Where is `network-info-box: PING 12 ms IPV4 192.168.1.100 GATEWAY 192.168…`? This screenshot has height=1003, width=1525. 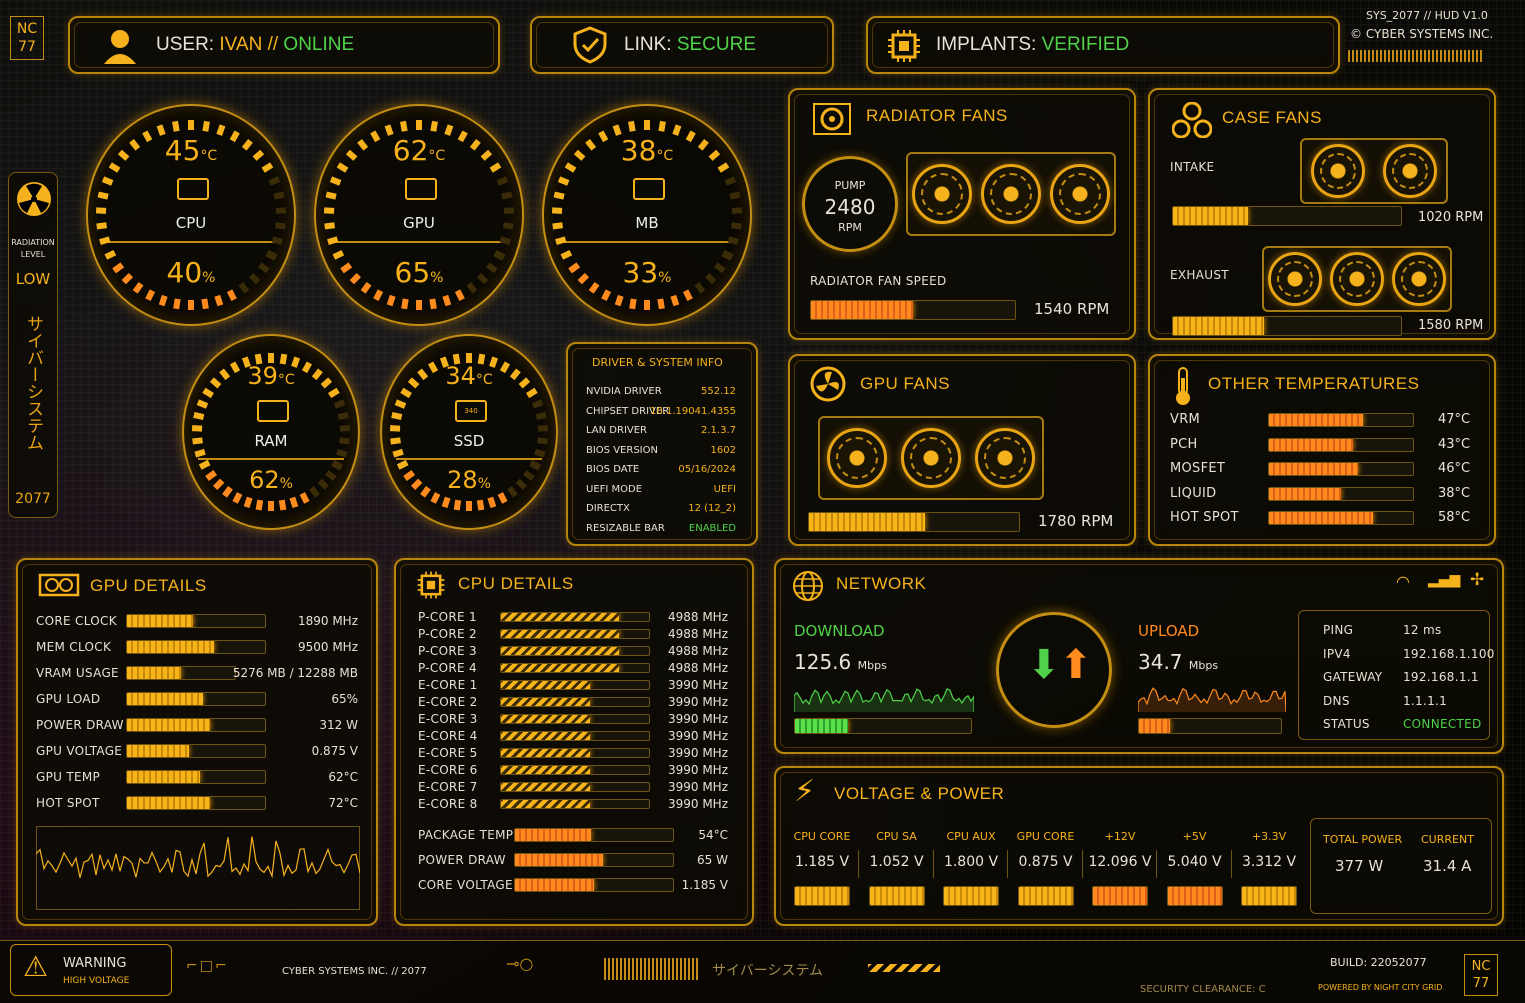
network-info-box: PING 12 ms IPV4 192.168.1.100 GATEWAY 192.168… is located at coordinates (1396, 675).